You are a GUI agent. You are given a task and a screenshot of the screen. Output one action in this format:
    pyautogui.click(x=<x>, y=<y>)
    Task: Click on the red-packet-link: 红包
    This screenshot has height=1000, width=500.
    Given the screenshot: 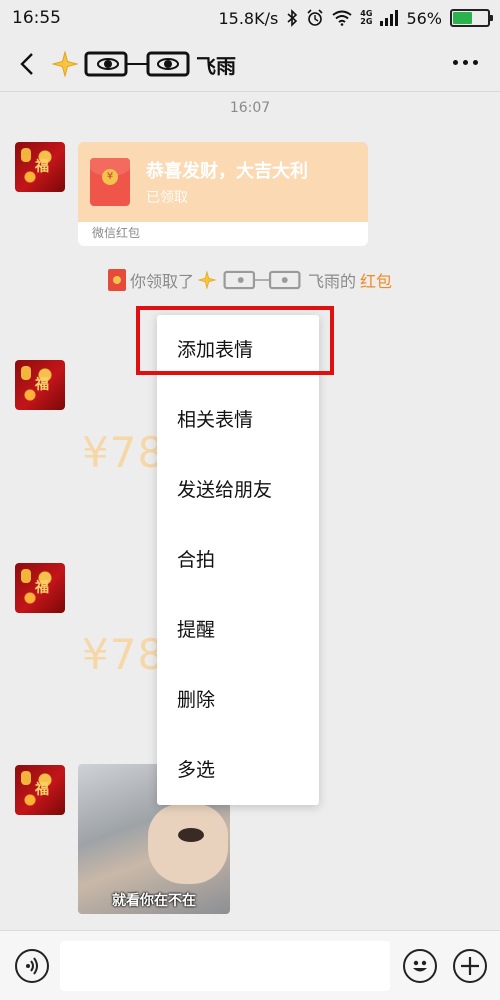 What is the action you would take?
    pyautogui.click(x=376, y=280)
    